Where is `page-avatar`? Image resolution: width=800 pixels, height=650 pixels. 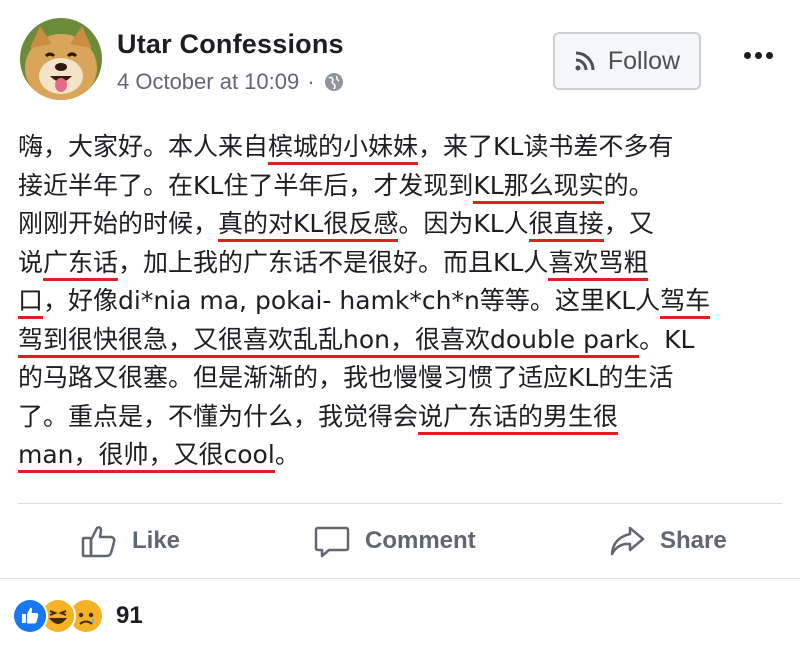
page-avatar is located at coordinates (61, 59).